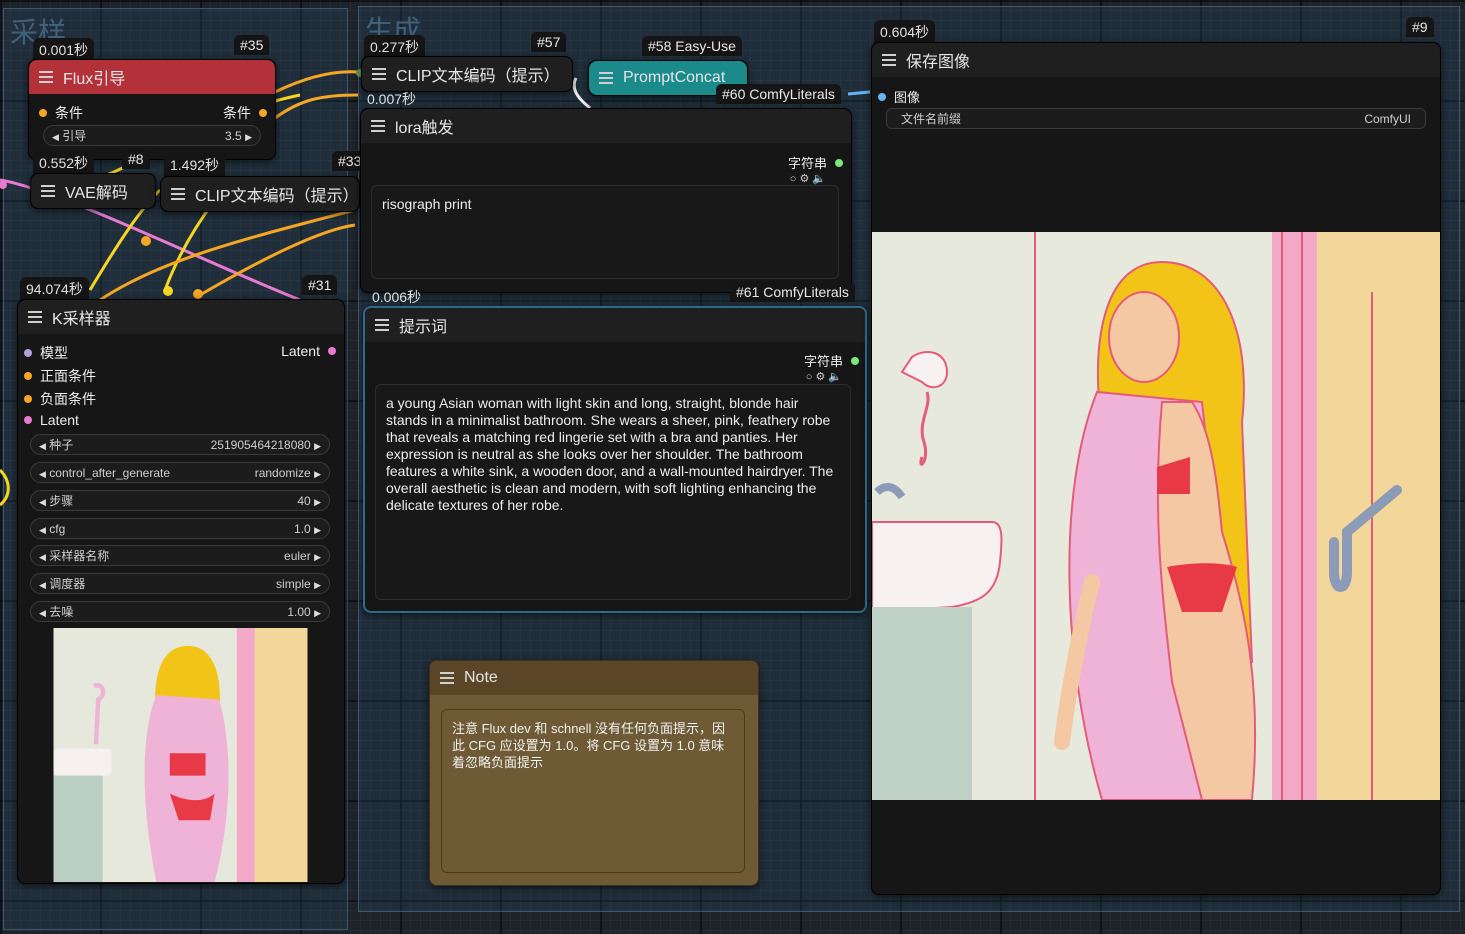 Image resolution: width=1465 pixels, height=934 pixels. I want to click on clip-left-title: CLIP文本编码（提示）, so click(277, 196).